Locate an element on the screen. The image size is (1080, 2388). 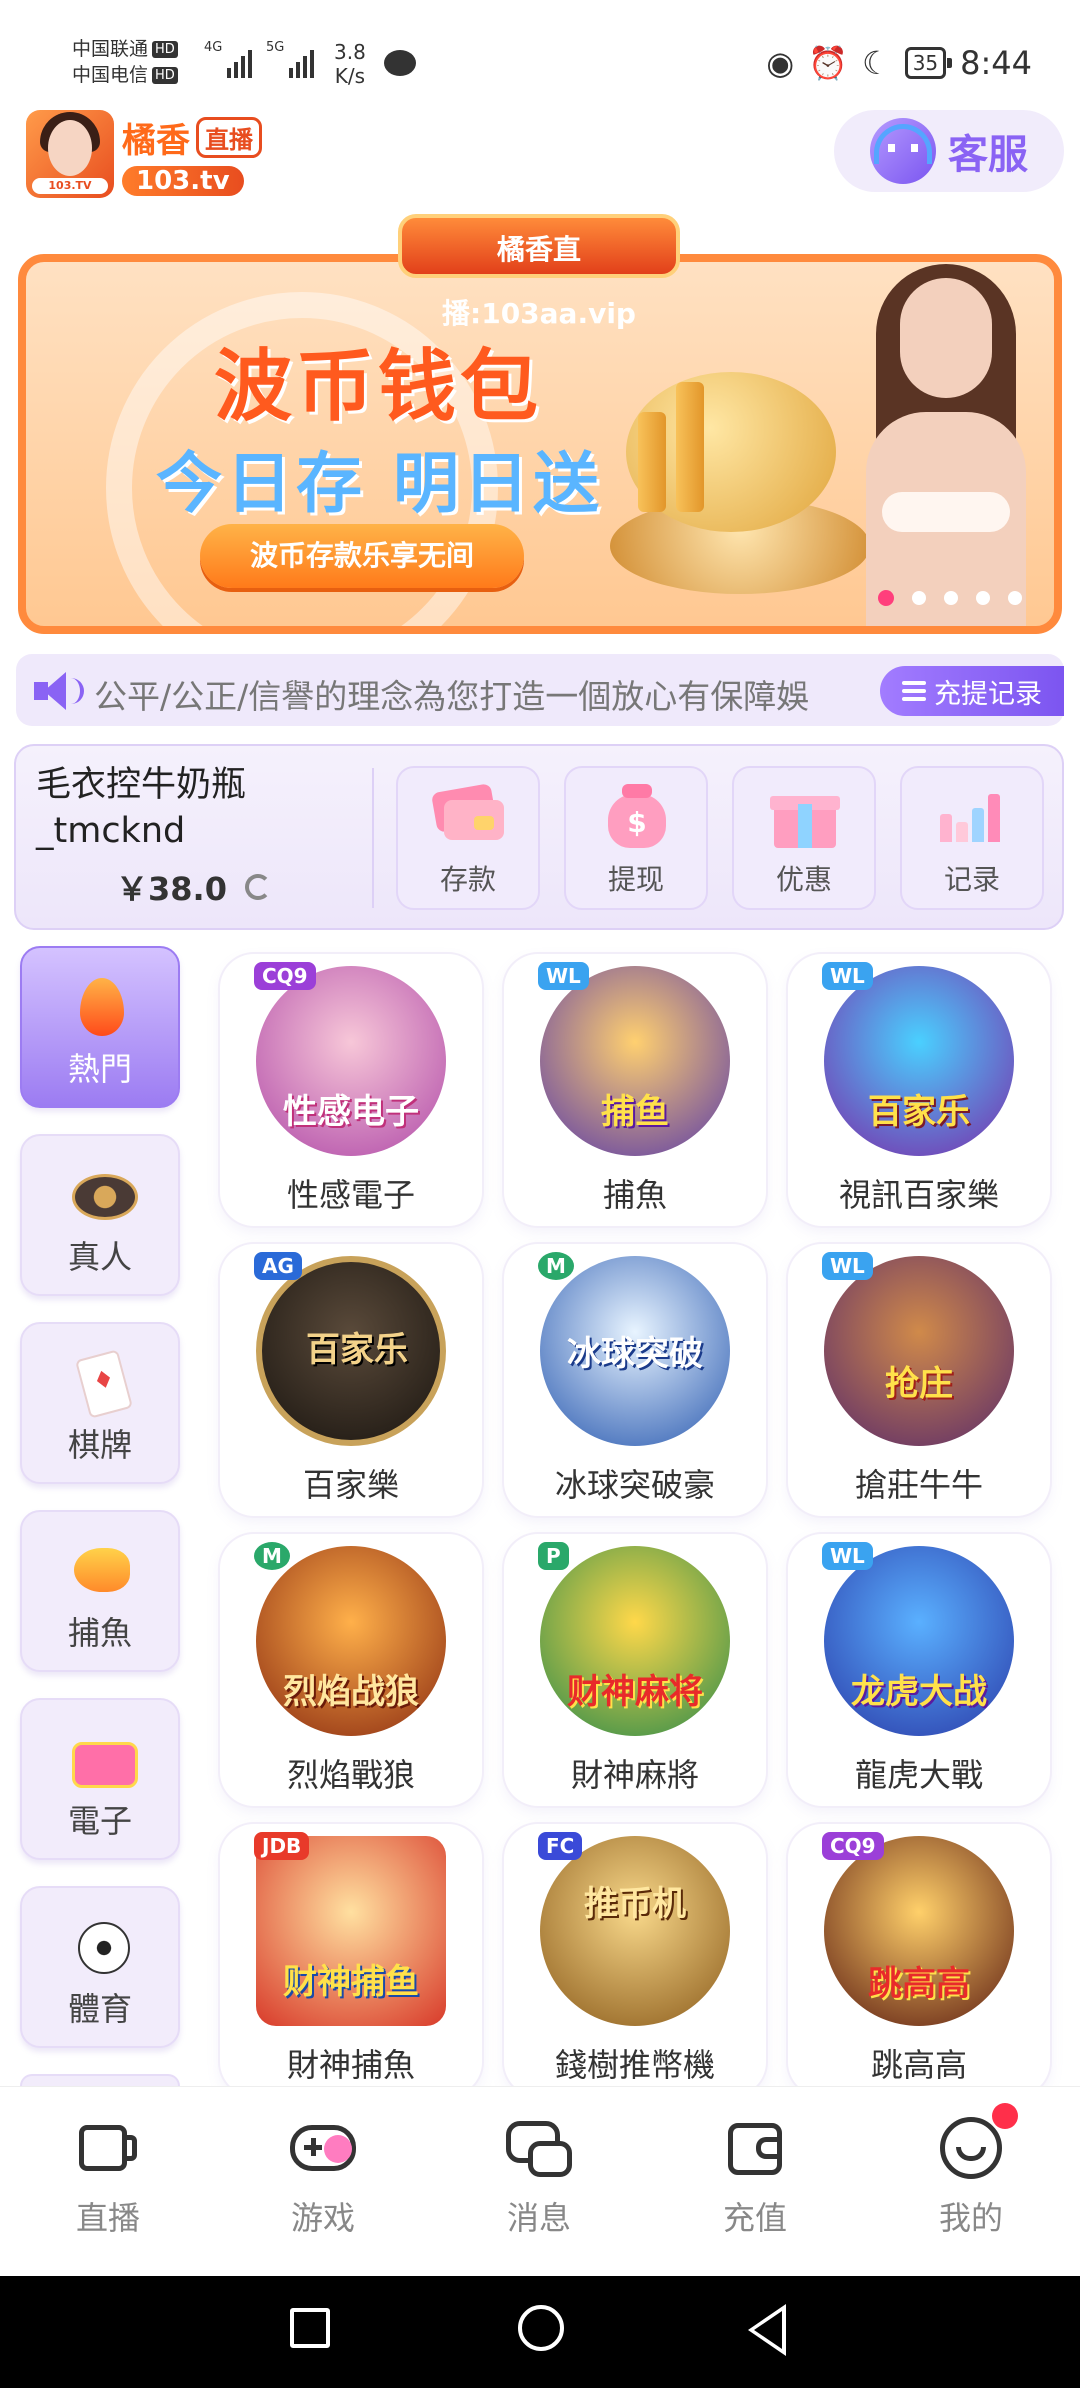
system-navigation-bar is located at coordinates (540, 2332).